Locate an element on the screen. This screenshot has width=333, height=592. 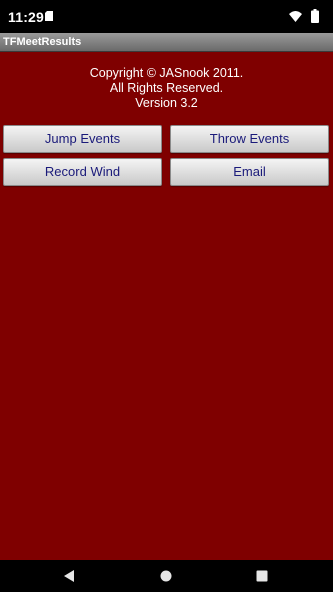
status-time: 11:29 is located at coordinates (26, 17).